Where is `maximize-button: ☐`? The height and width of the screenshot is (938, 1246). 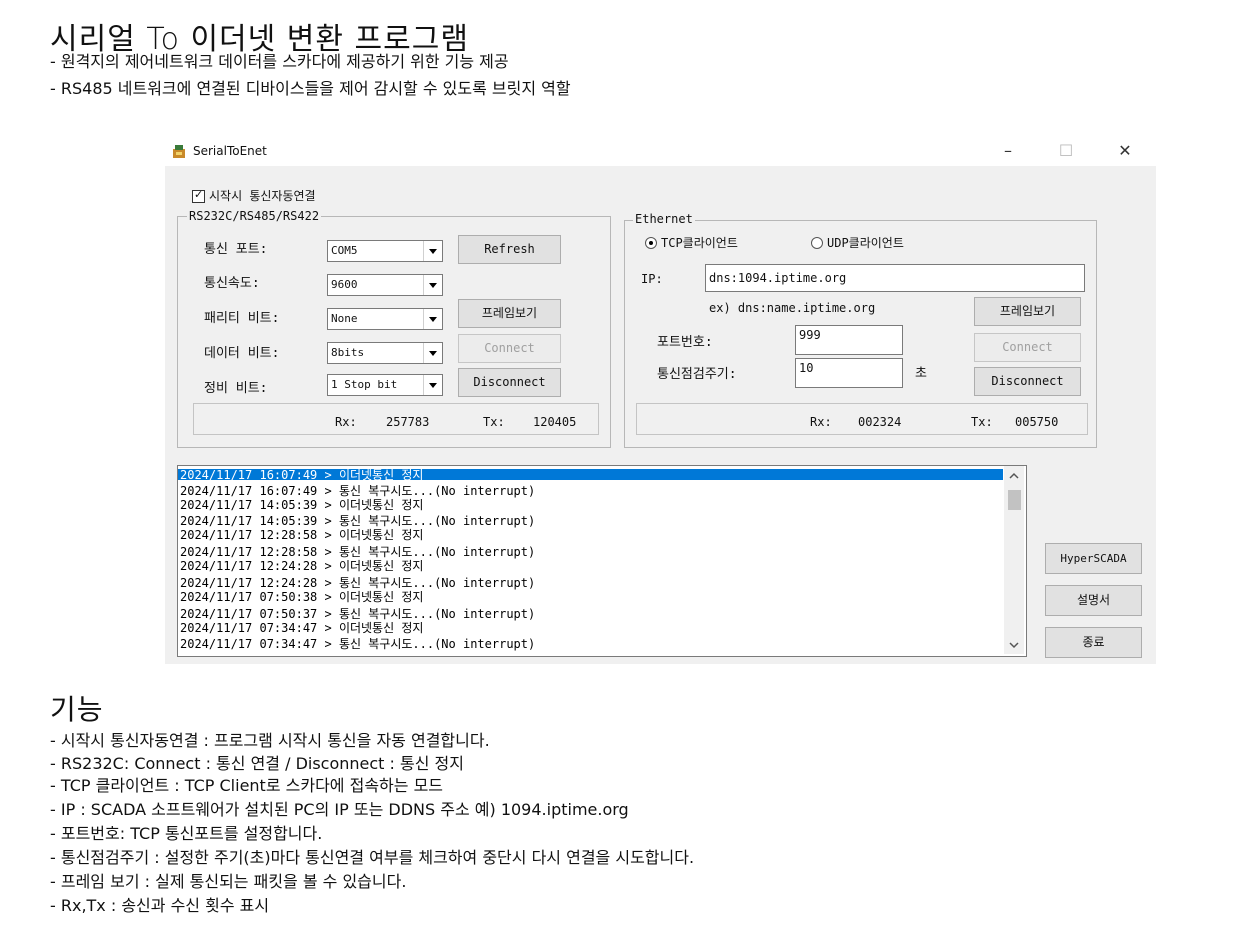
maximize-button: ☐ is located at coordinates (1066, 152).